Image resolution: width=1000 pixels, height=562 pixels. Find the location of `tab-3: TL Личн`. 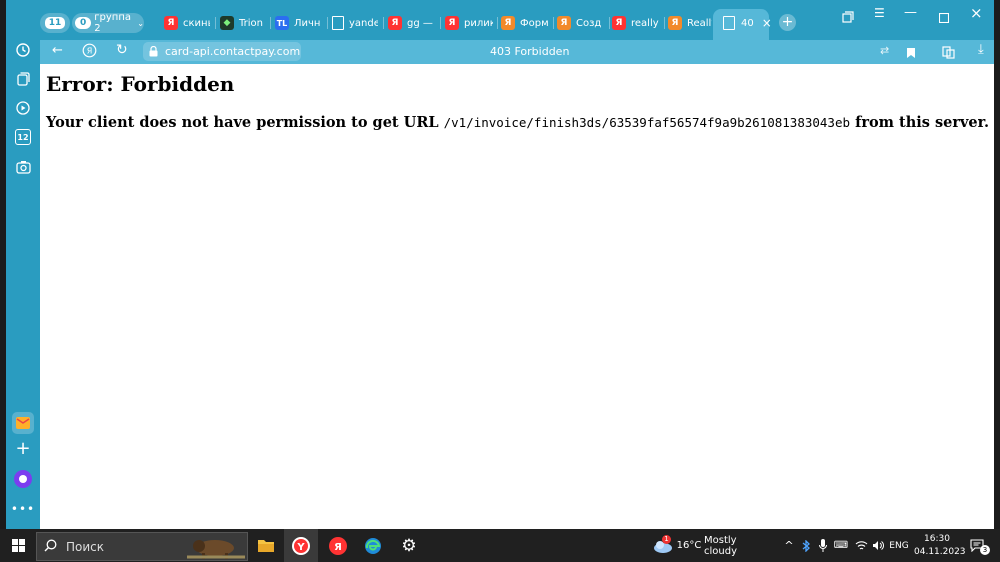

tab-3: TL Личн is located at coordinates (299, 23).